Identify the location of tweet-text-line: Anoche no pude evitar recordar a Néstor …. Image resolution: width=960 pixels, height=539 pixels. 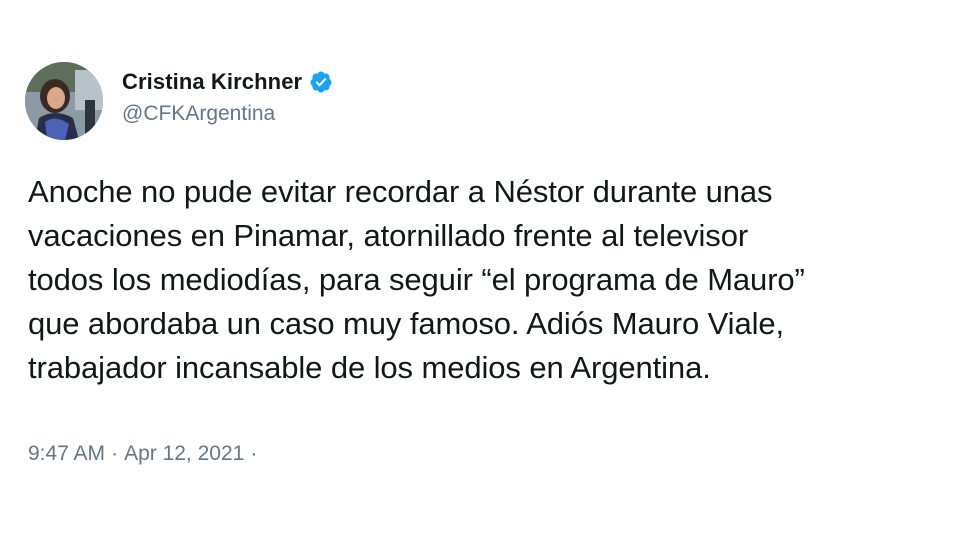
(400, 191).